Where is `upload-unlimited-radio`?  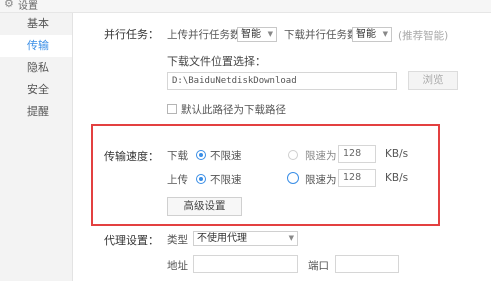
upload-unlimited-radio is located at coordinates (201, 179).